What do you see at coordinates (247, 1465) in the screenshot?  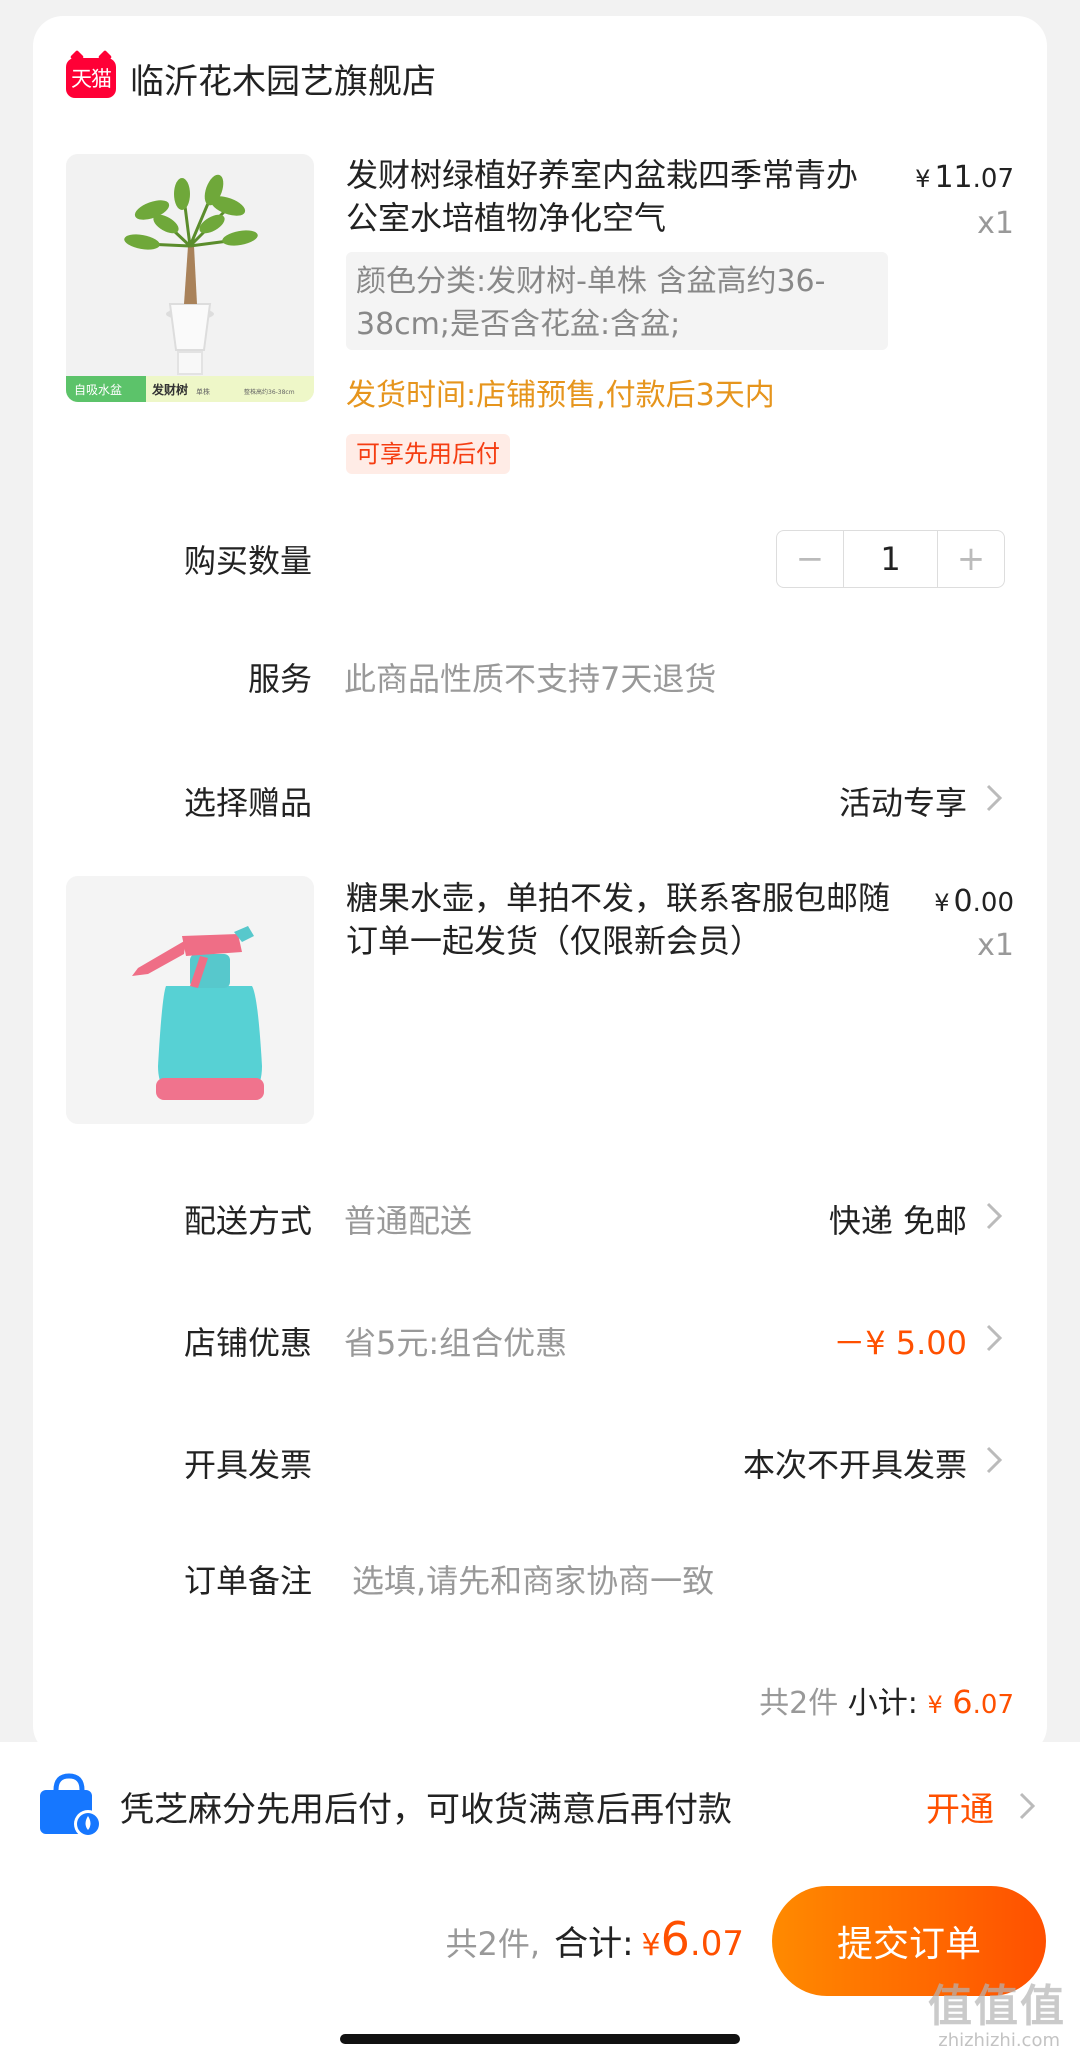 I see `invoice-label: 开具发票` at bounding box center [247, 1465].